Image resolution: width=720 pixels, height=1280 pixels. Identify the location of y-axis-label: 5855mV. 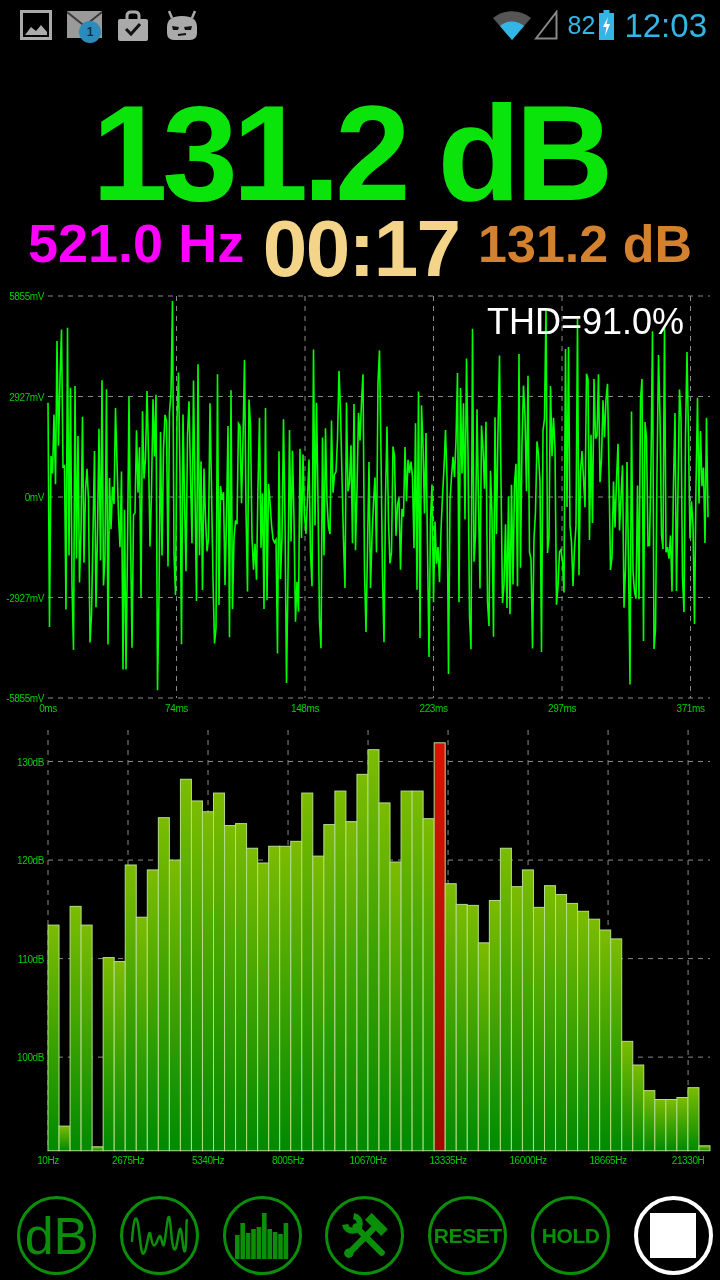
(26, 296).